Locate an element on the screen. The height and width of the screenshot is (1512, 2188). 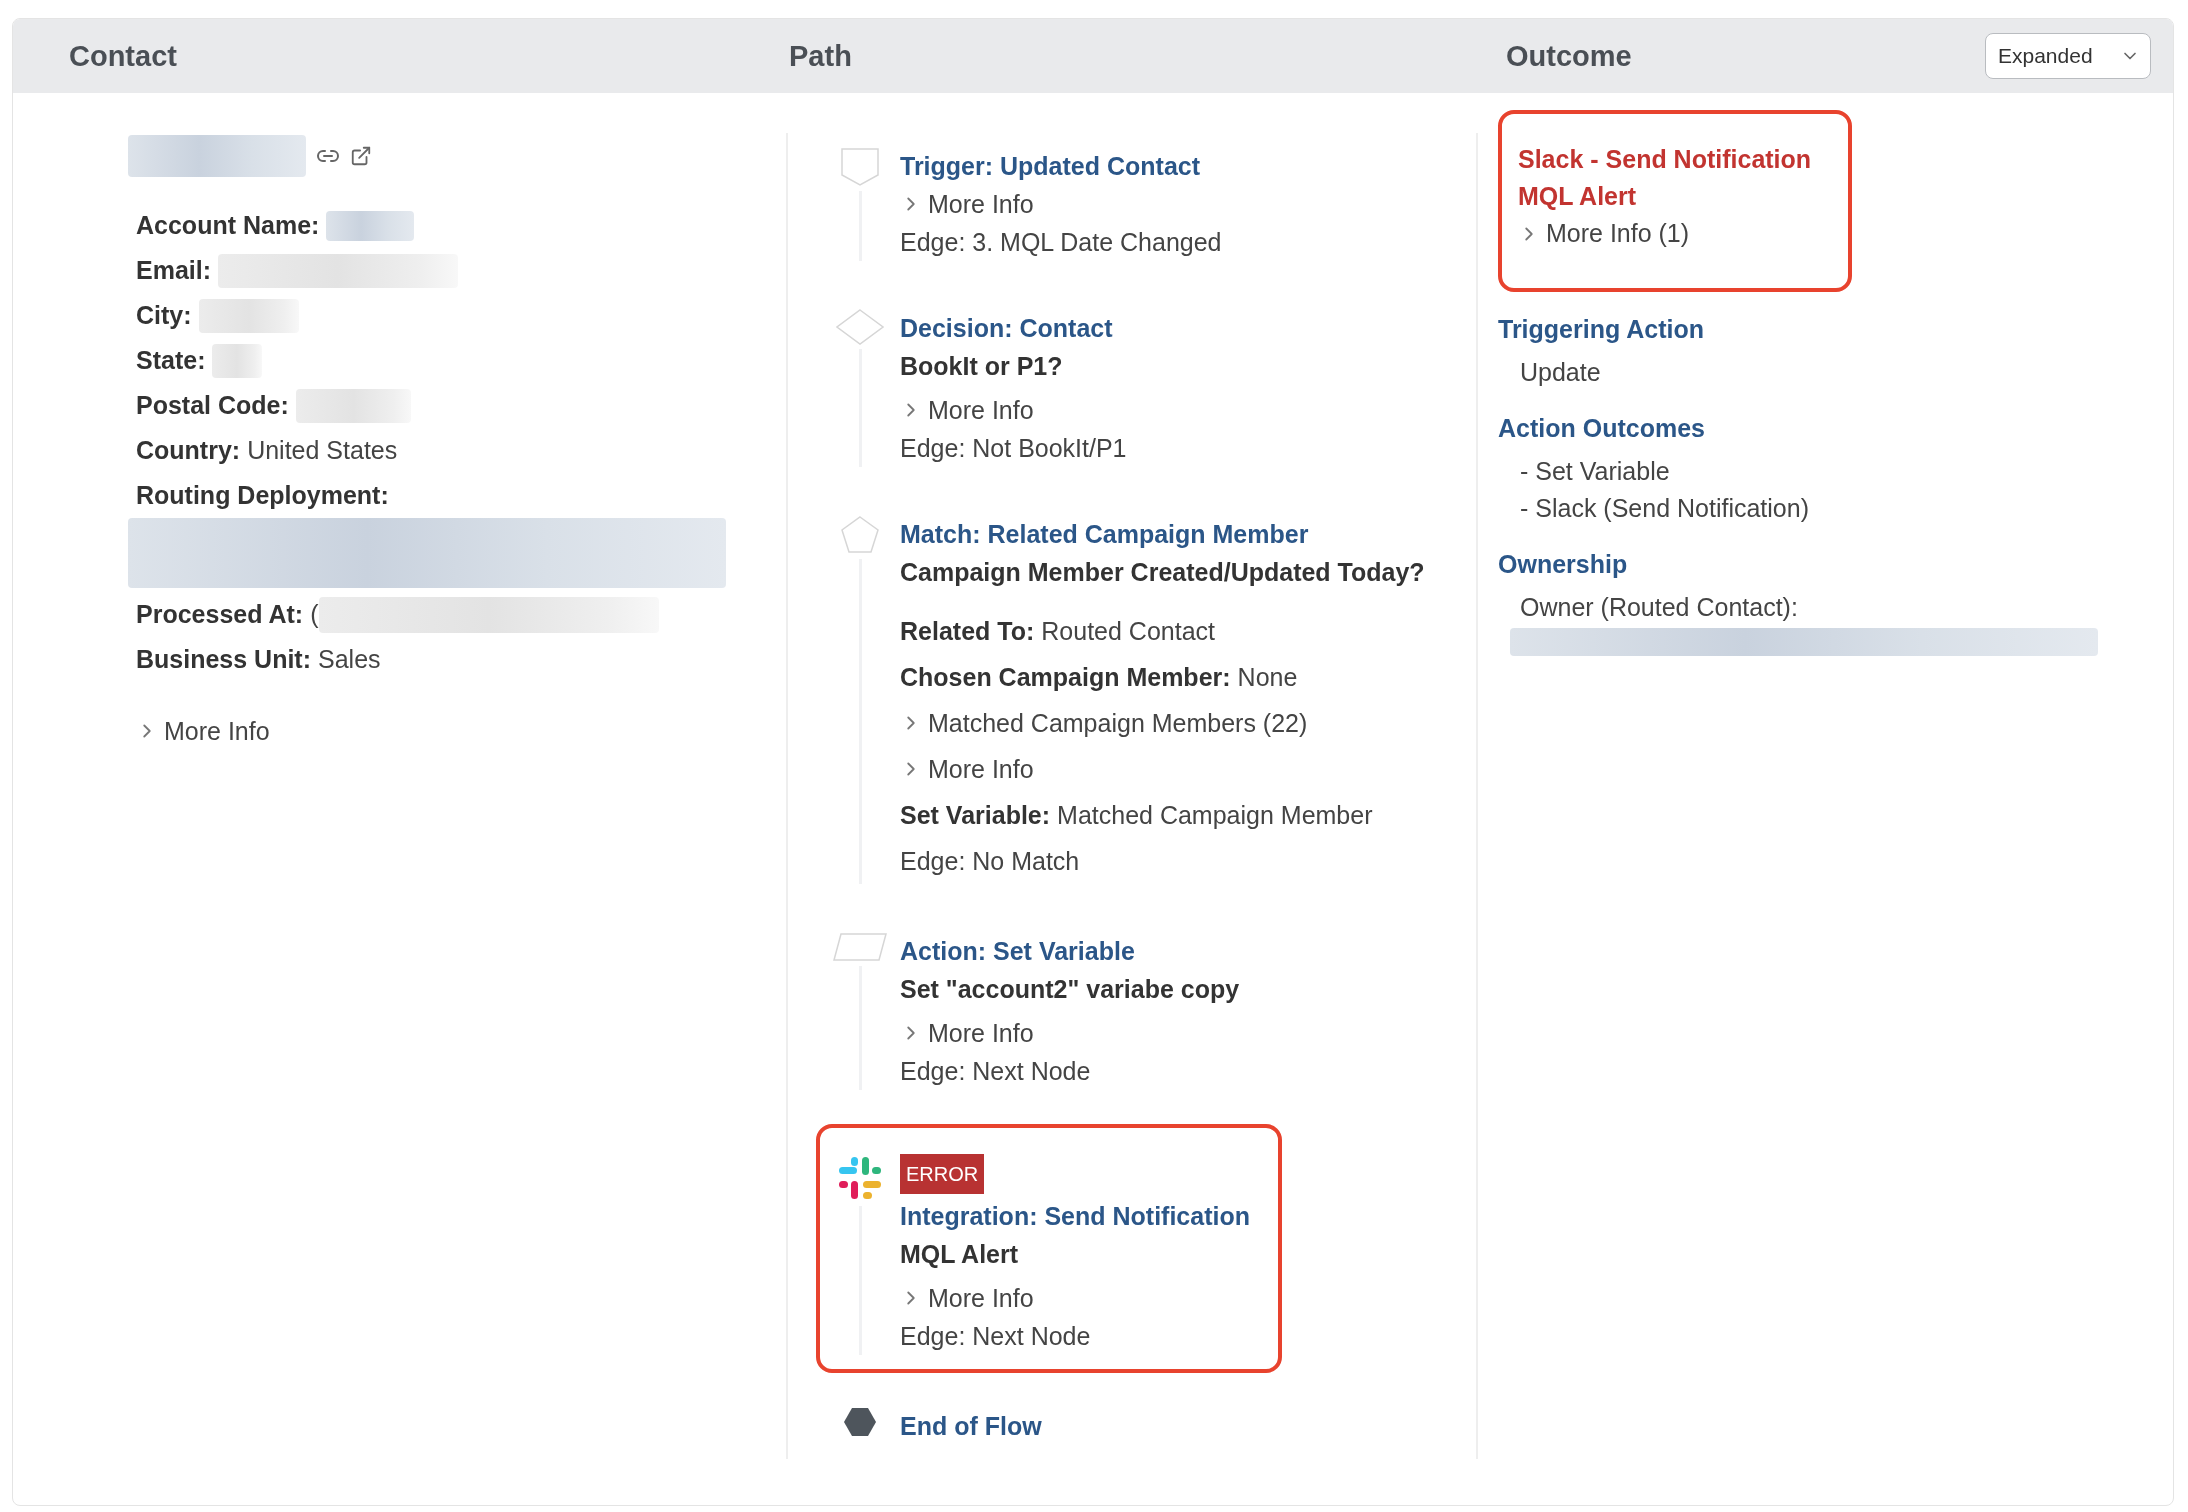
hexagon-icon is located at coordinates (860, 1422).